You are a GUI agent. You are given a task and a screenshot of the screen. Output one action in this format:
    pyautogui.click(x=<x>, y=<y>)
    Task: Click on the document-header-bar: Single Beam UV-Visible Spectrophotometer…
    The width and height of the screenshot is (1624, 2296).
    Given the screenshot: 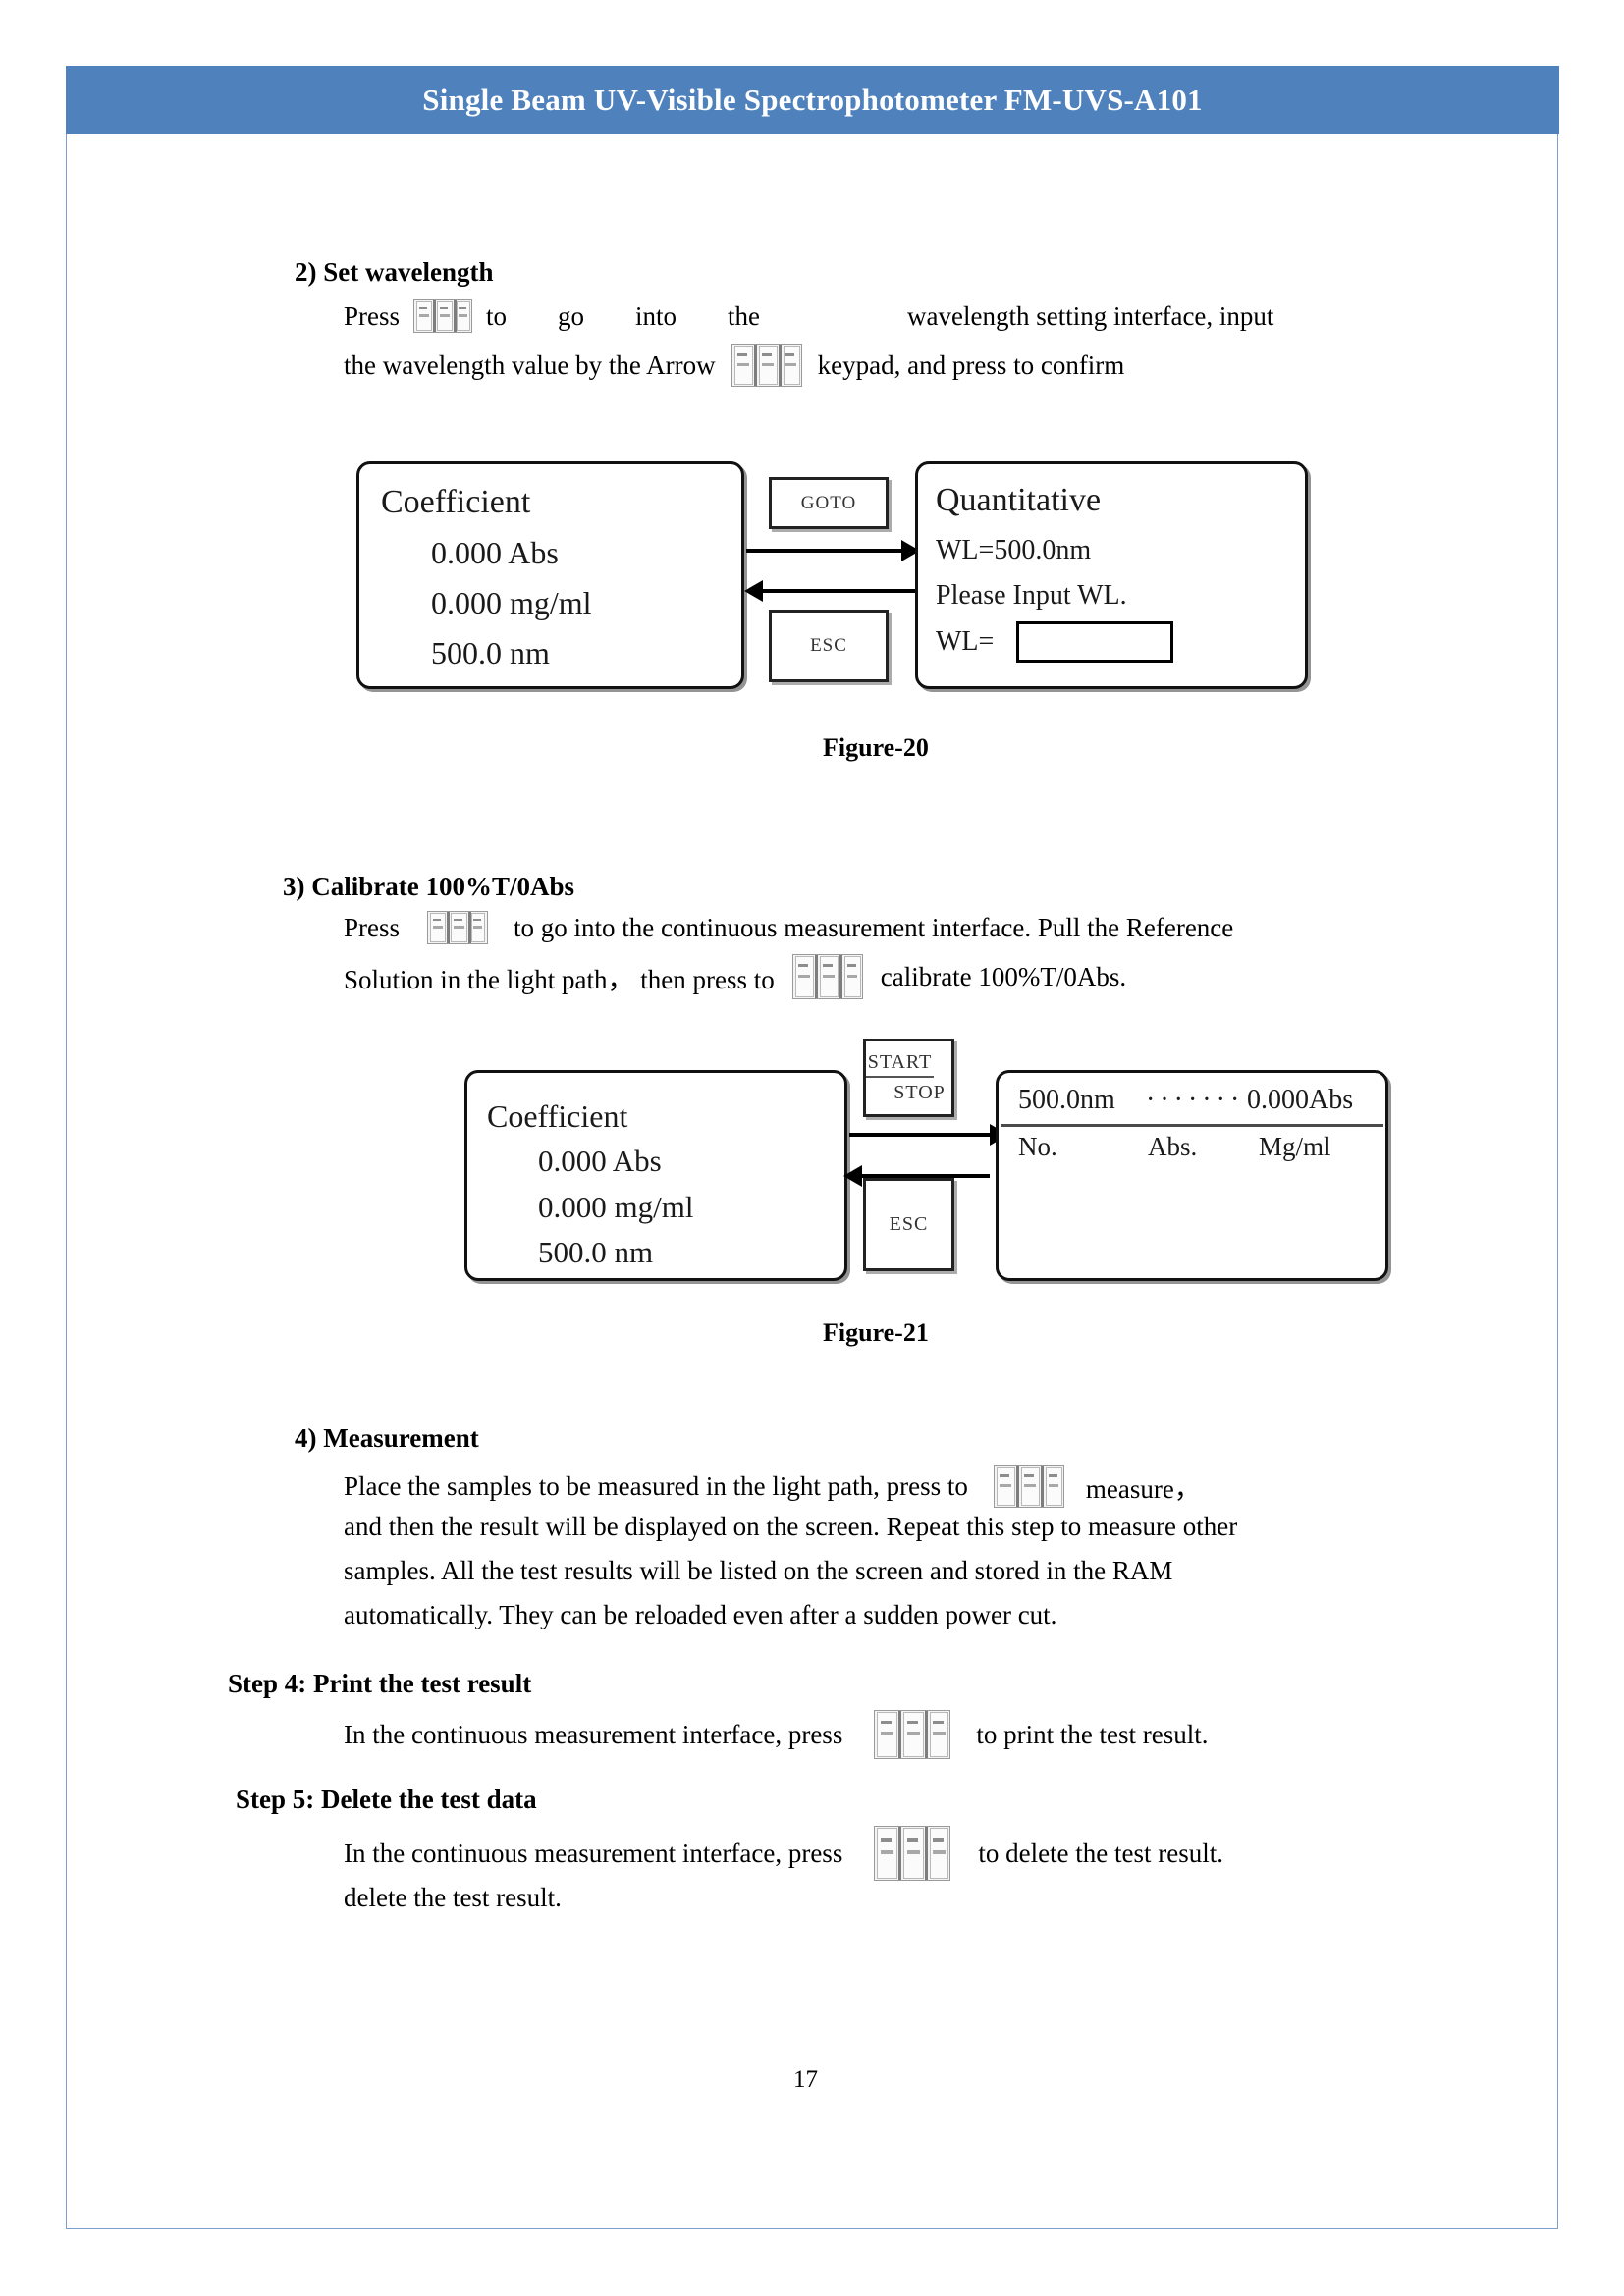 What is the action you would take?
    pyautogui.click(x=812, y=100)
    